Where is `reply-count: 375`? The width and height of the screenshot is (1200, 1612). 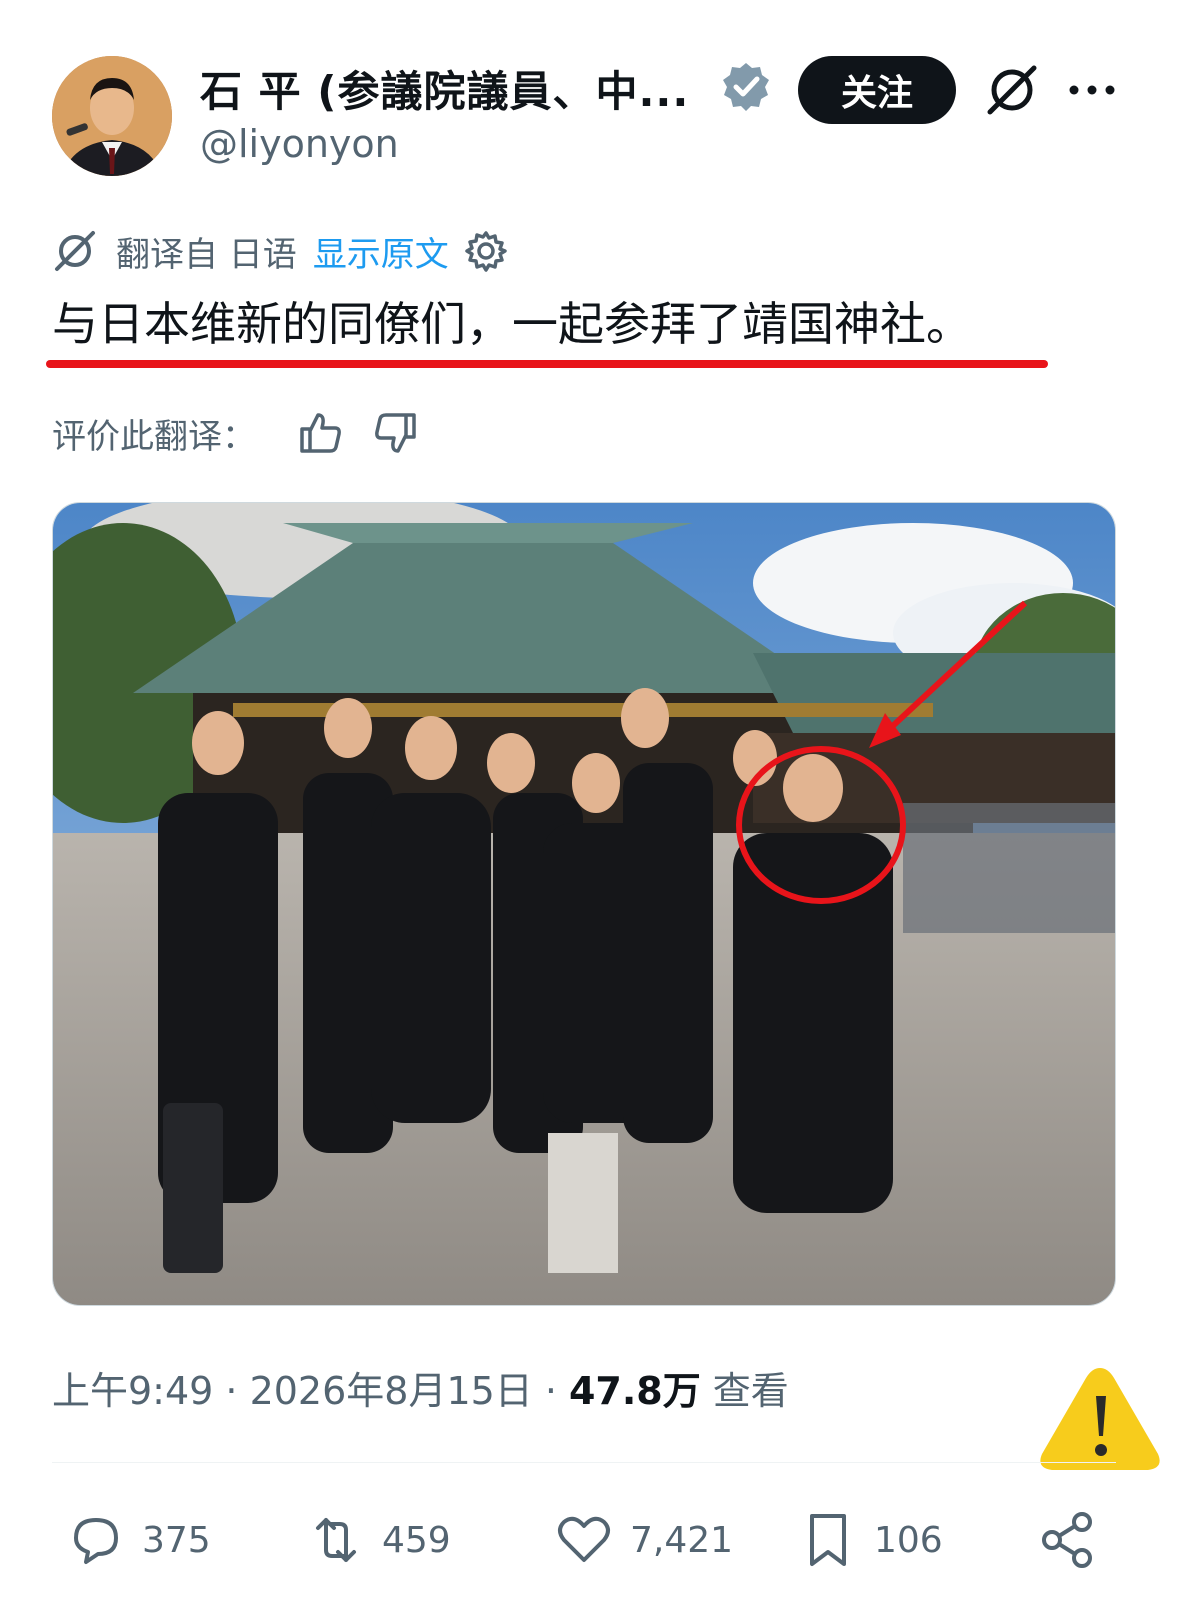 reply-count: 375 is located at coordinates (176, 1540).